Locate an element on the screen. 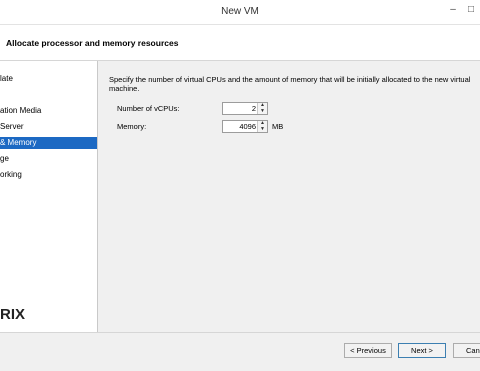 The image size is (480, 371). memory-stepper: 4096 ▲ ▼ is located at coordinates (245, 126).